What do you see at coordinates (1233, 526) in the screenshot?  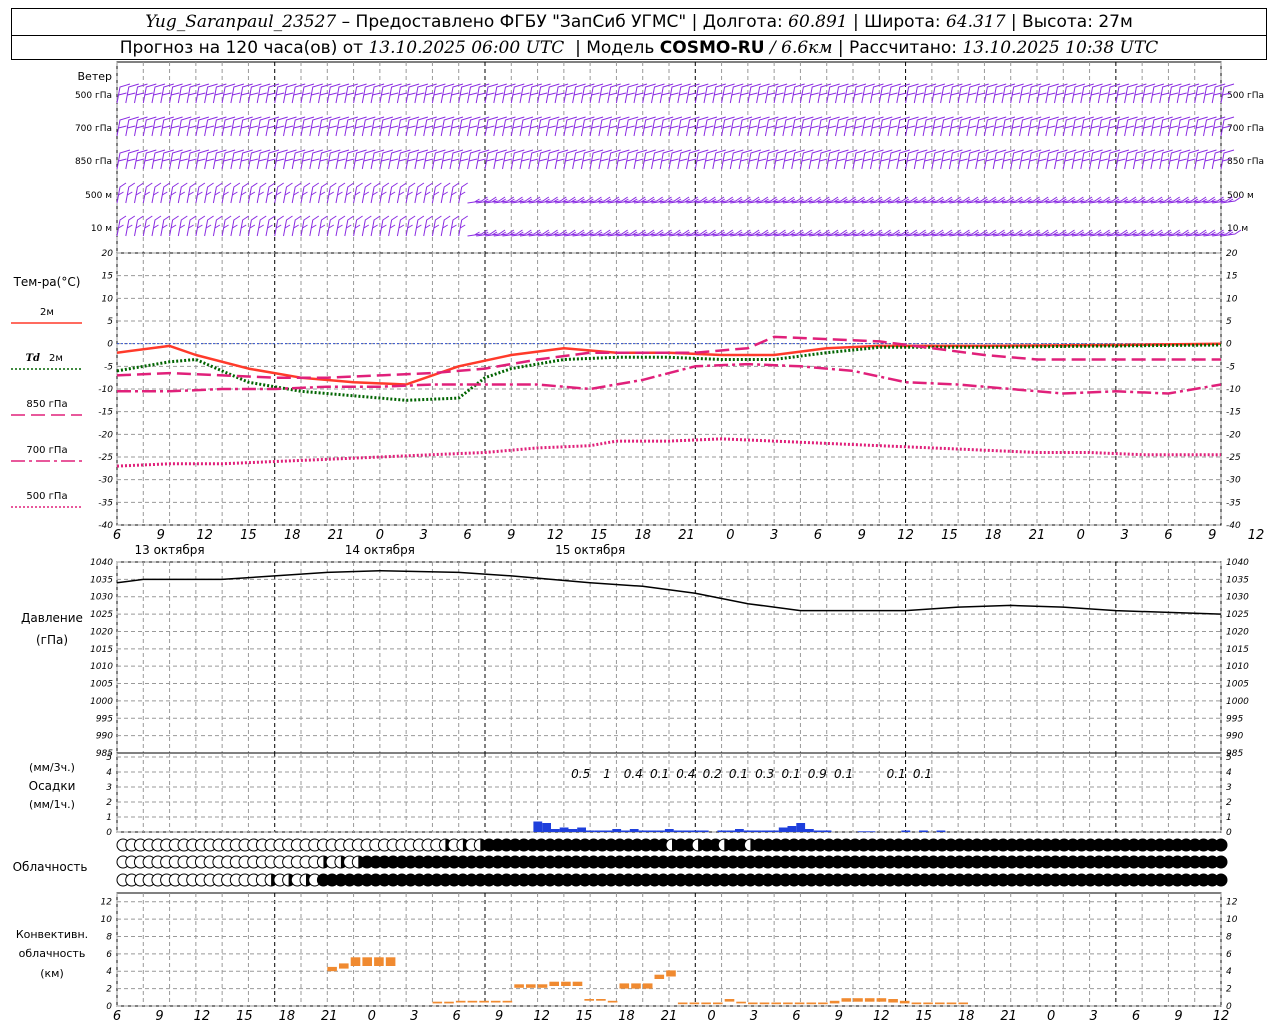 I see `temperature-tick-right: -40` at bounding box center [1233, 526].